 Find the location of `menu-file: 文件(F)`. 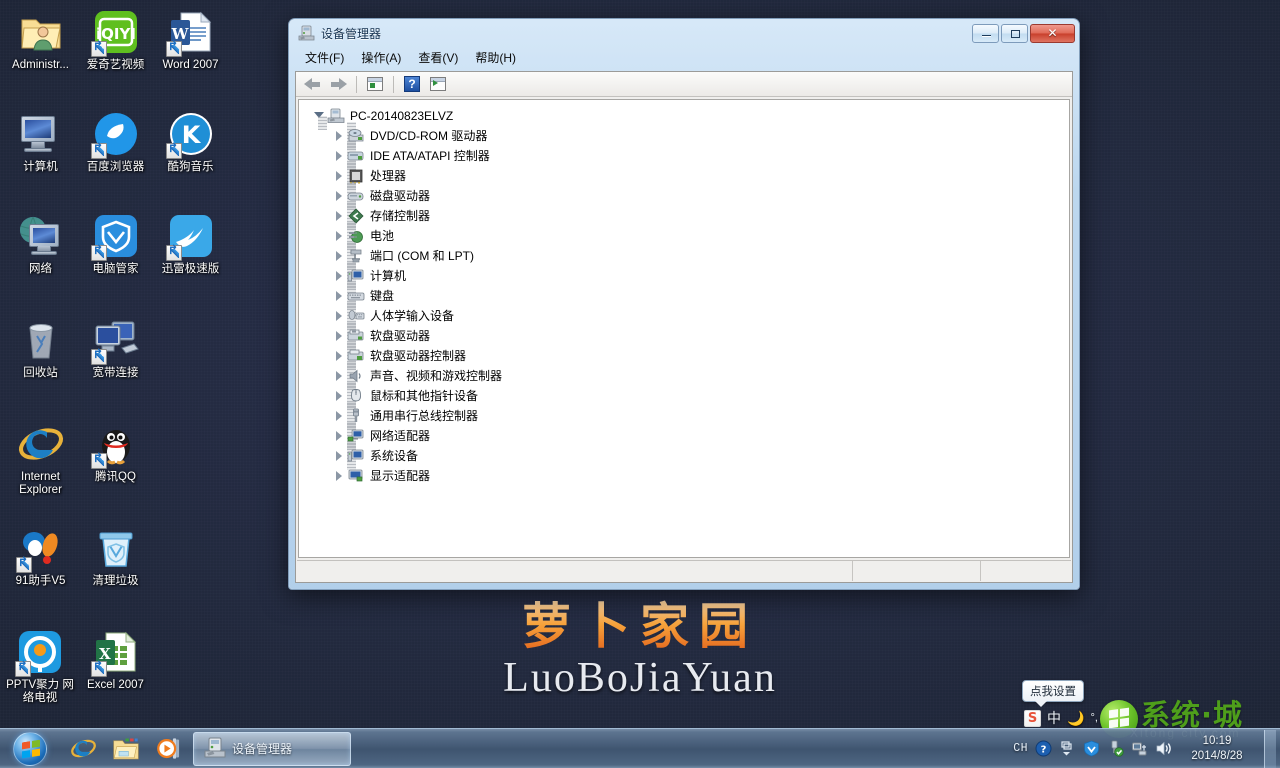

menu-file: 文件(F) is located at coordinates (324, 57).